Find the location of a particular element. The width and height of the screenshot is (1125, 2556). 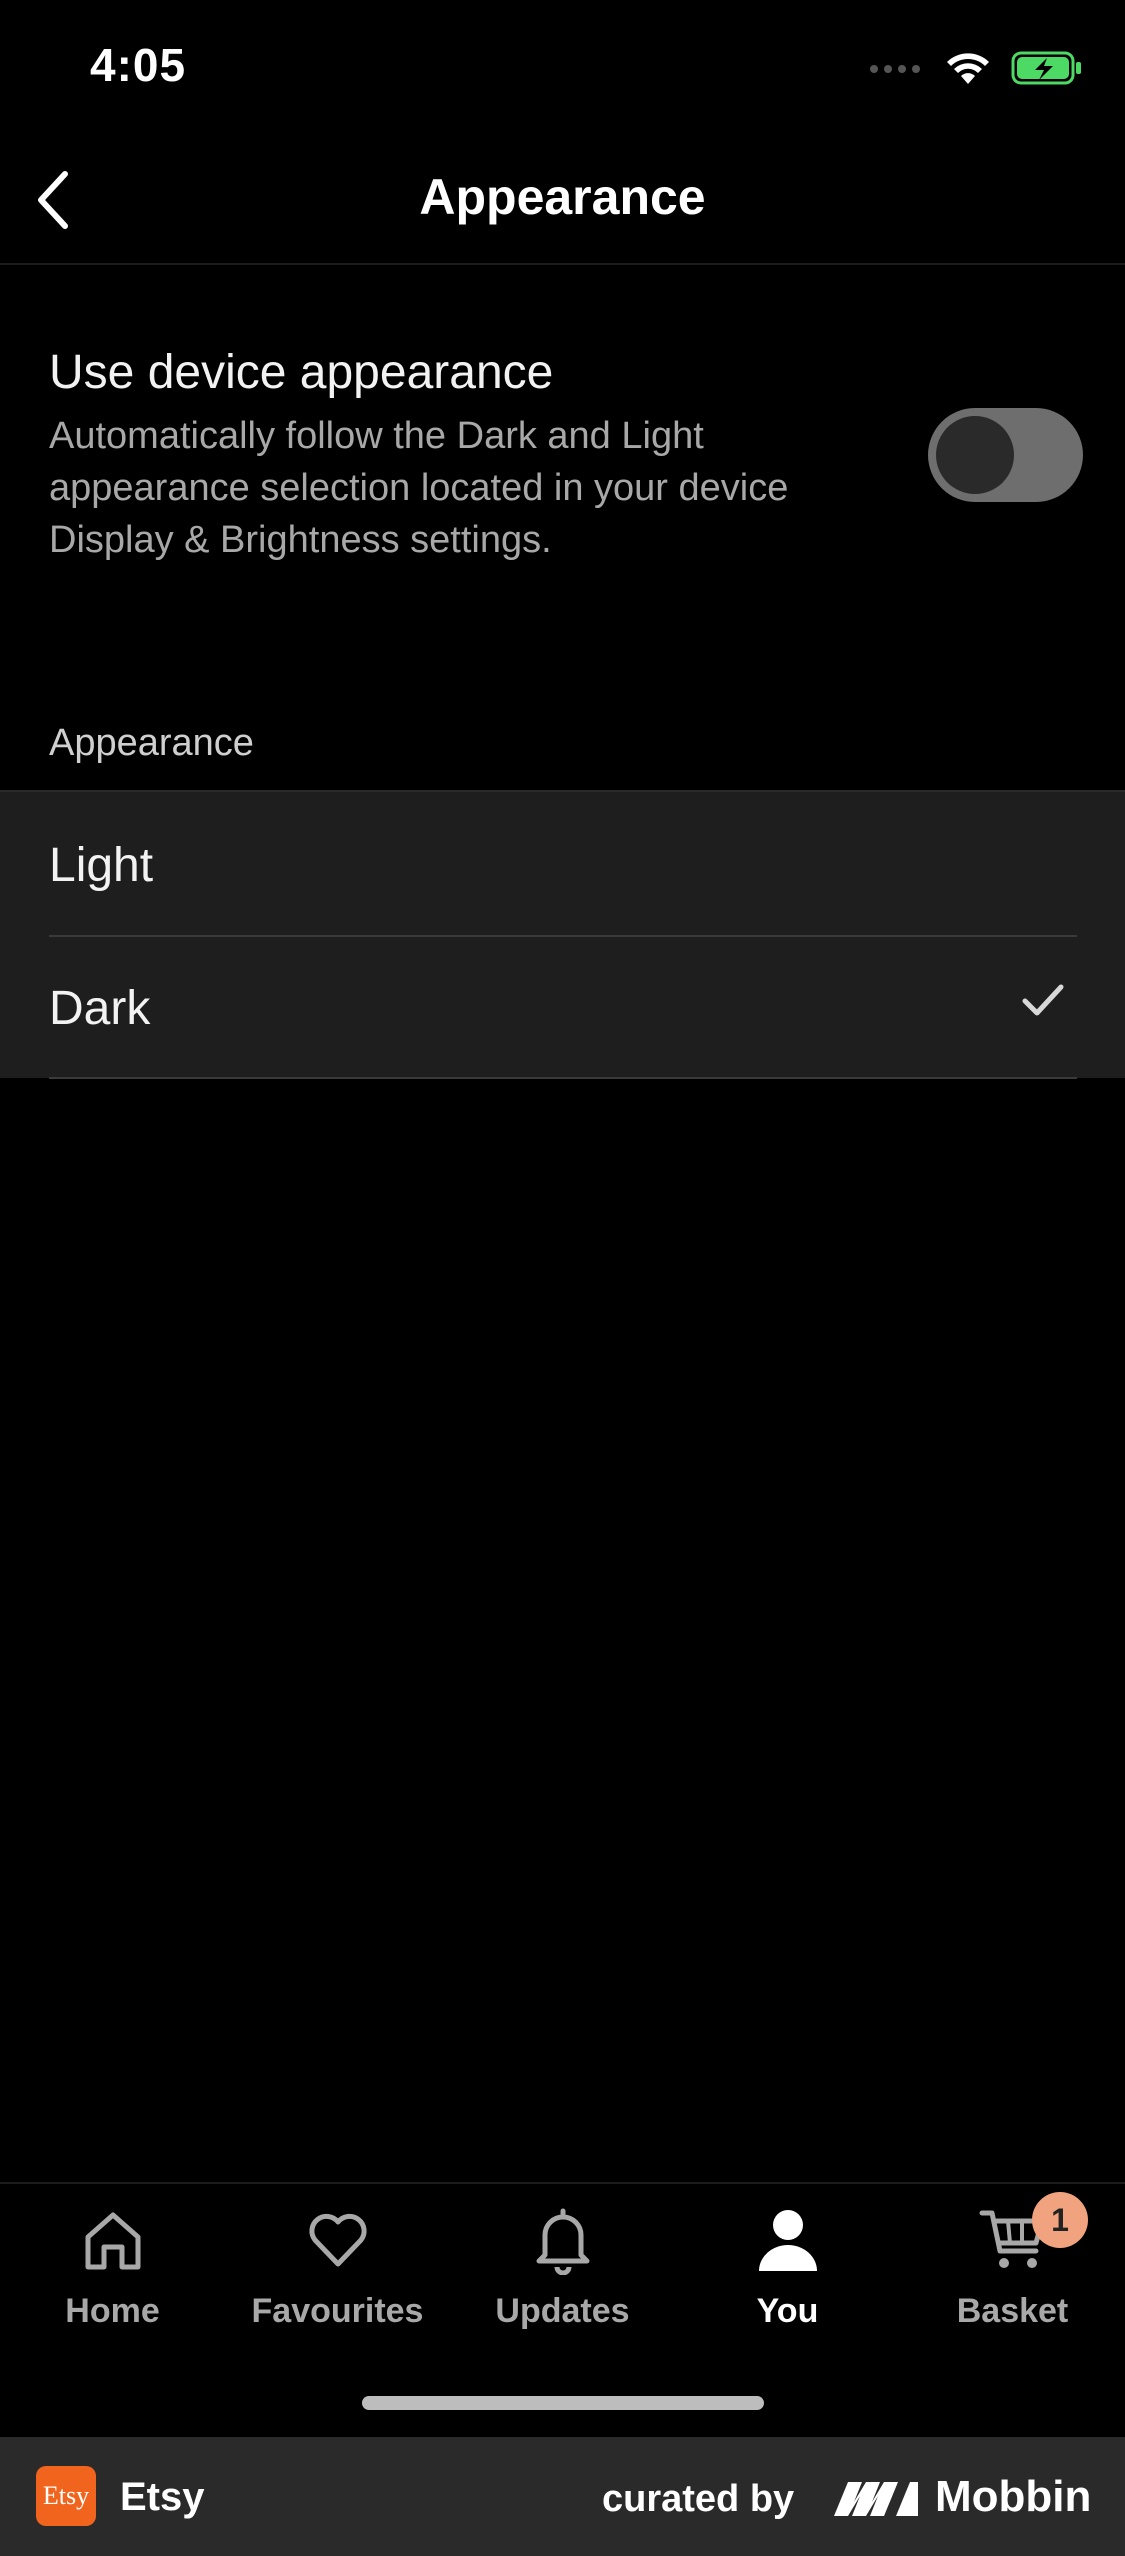

option-label: Dark is located at coordinates (100, 1008).